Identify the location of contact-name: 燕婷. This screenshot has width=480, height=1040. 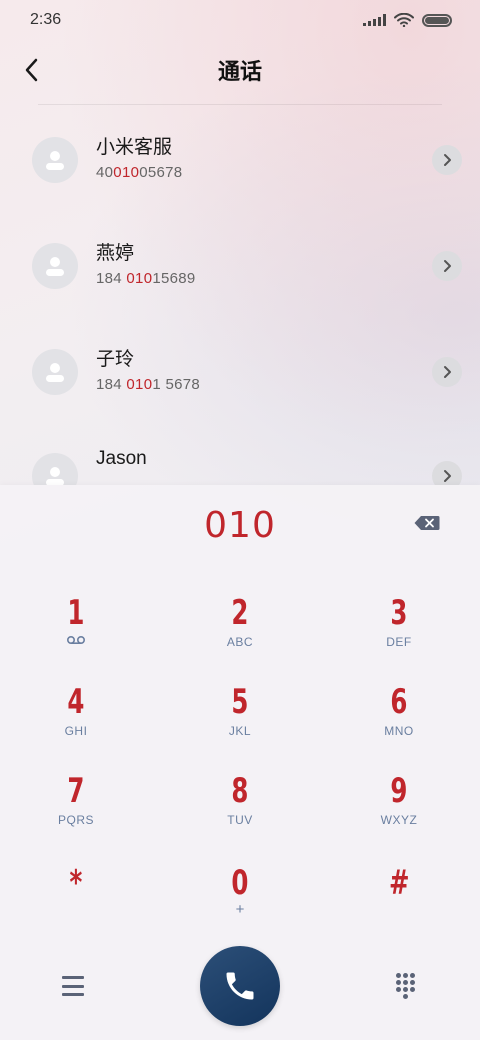
(115, 253).